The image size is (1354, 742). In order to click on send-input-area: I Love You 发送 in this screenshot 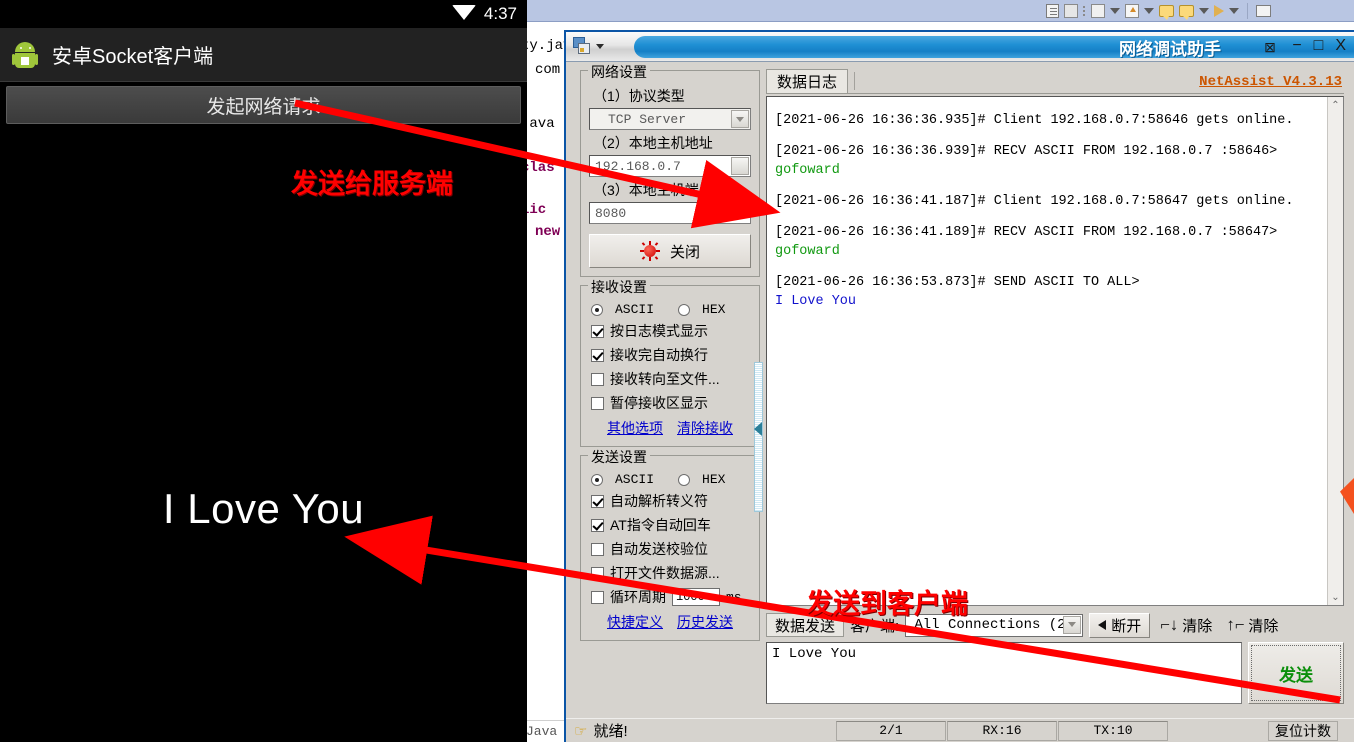, I will do `click(1055, 673)`.